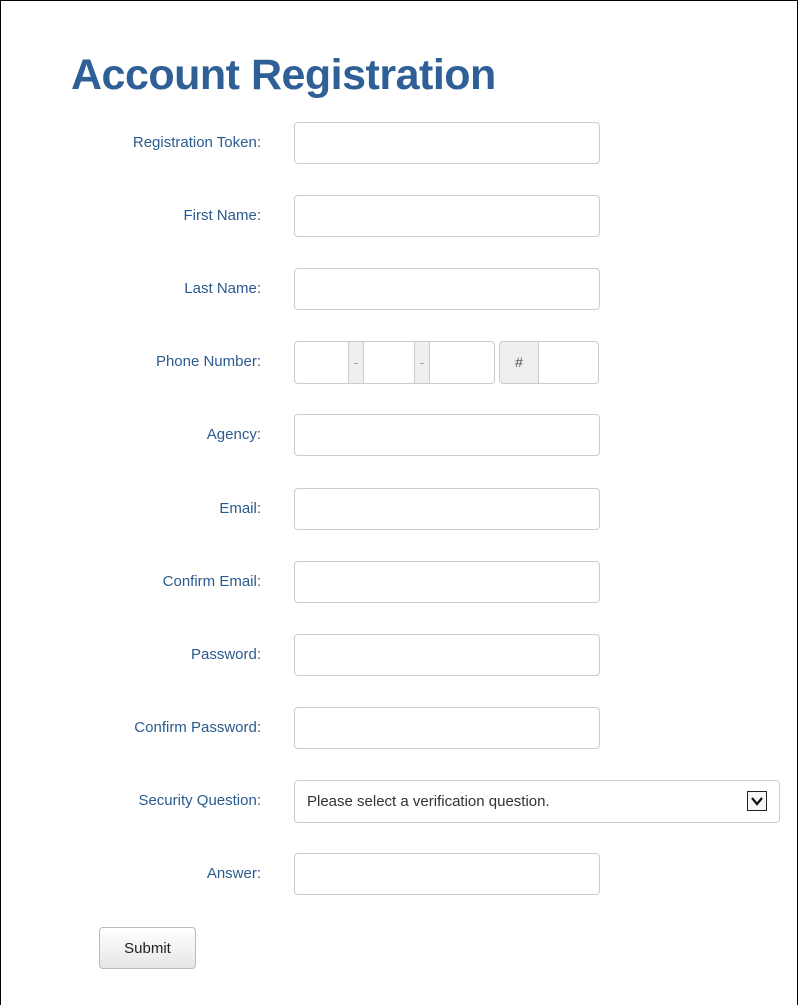 The width and height of the screenshot is (800, 1005). What do you see at coordinates (447, 655) in the screenshot?
I see `password-input` at bounding box center [447, 655].